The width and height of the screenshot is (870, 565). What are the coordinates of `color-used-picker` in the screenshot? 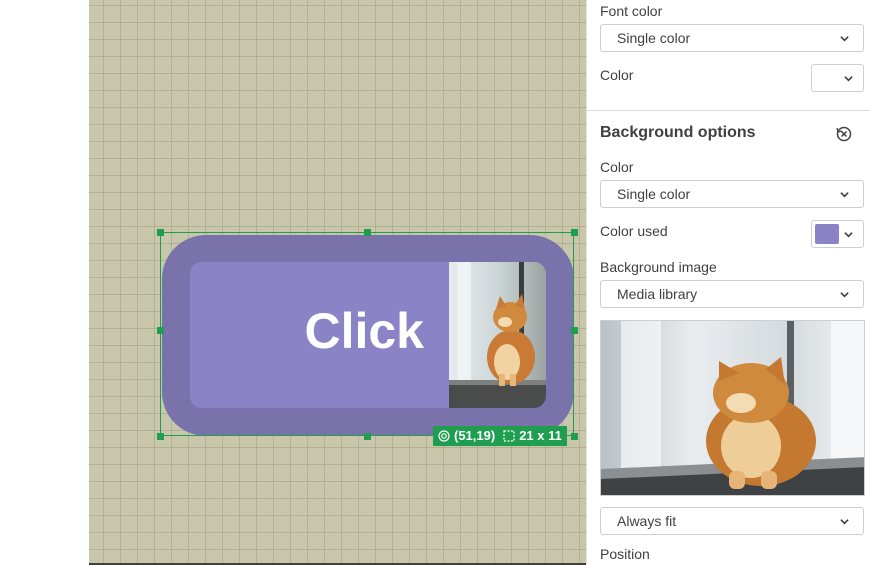 It's located at (837, 234).